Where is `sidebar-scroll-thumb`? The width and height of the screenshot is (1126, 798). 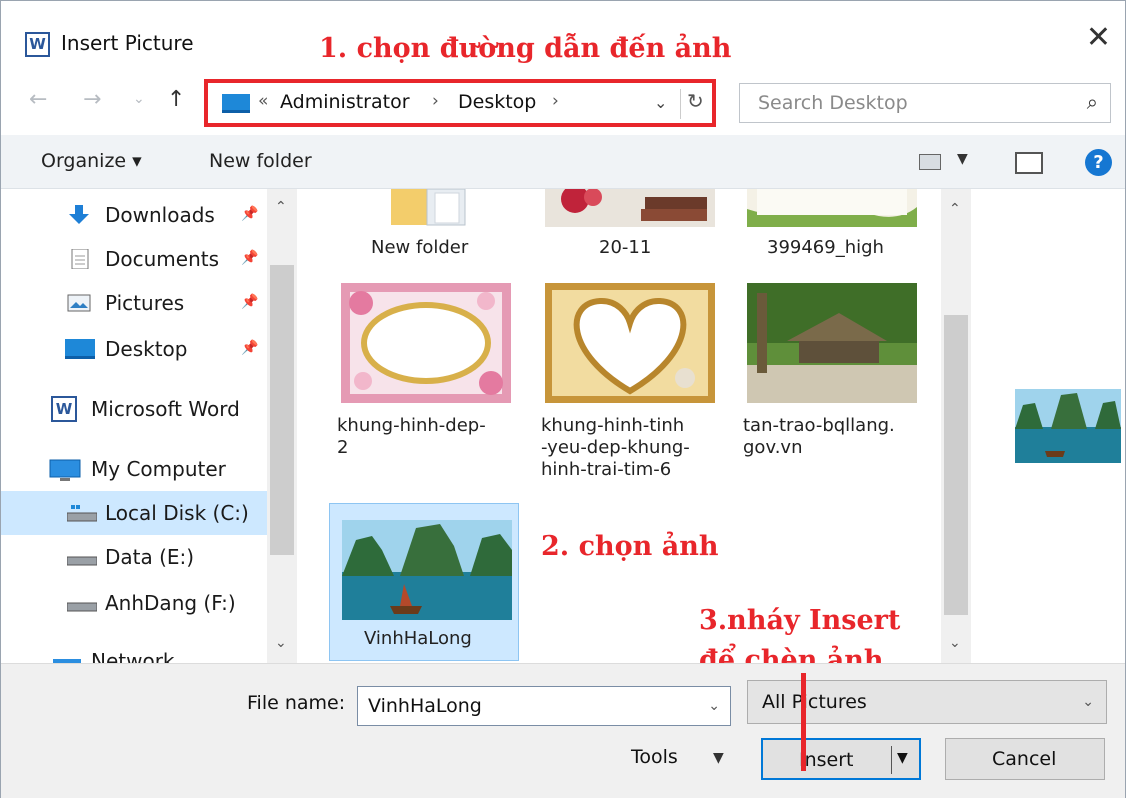 sidebar-scroll-thumb is located at coordinates (282, 410).